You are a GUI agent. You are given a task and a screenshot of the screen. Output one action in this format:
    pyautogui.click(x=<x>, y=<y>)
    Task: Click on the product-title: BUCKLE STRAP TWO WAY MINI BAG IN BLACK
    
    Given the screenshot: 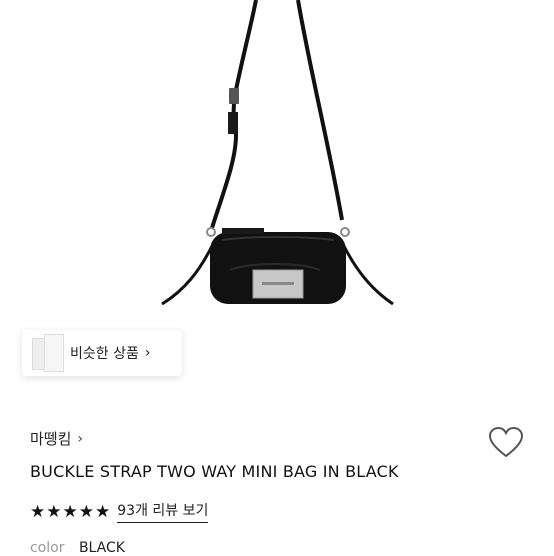 What is the action you would take?
    pyautogui.click(x=214, y=471)
    